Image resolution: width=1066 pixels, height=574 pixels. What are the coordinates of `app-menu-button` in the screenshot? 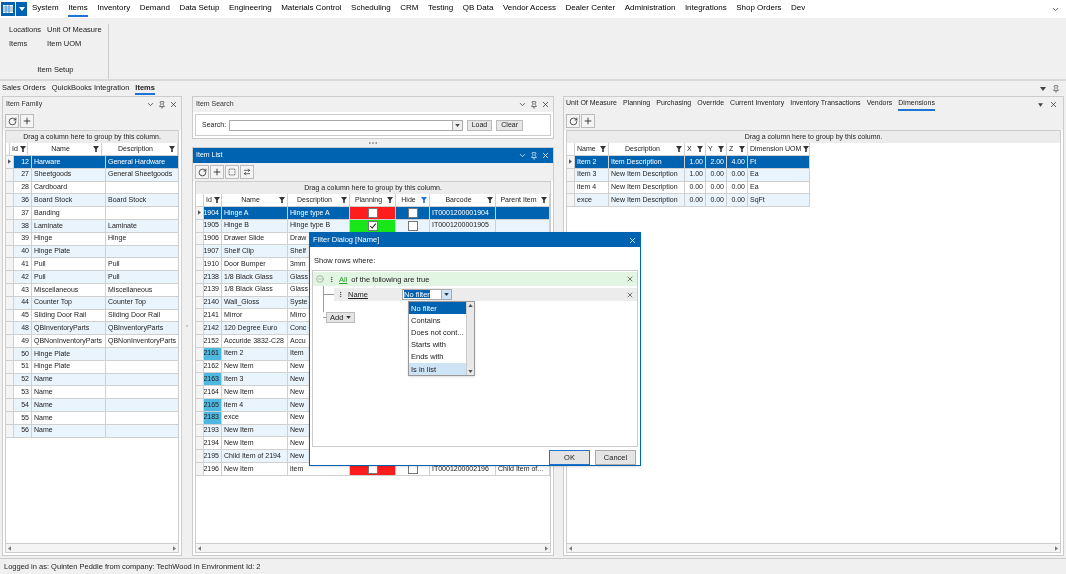 It's located at (21, 9).